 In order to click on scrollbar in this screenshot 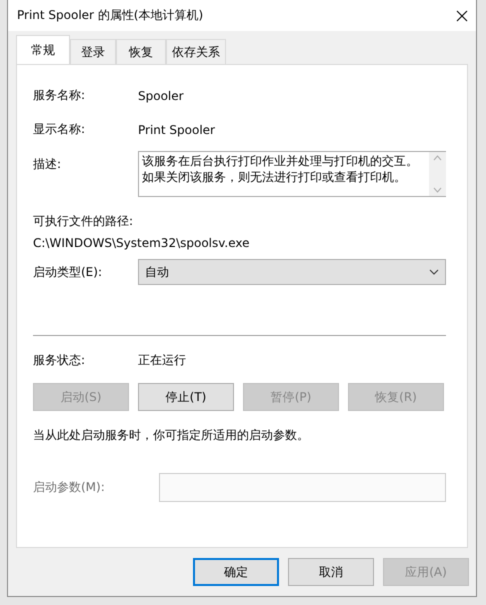, I will do `click(437, 174)`.